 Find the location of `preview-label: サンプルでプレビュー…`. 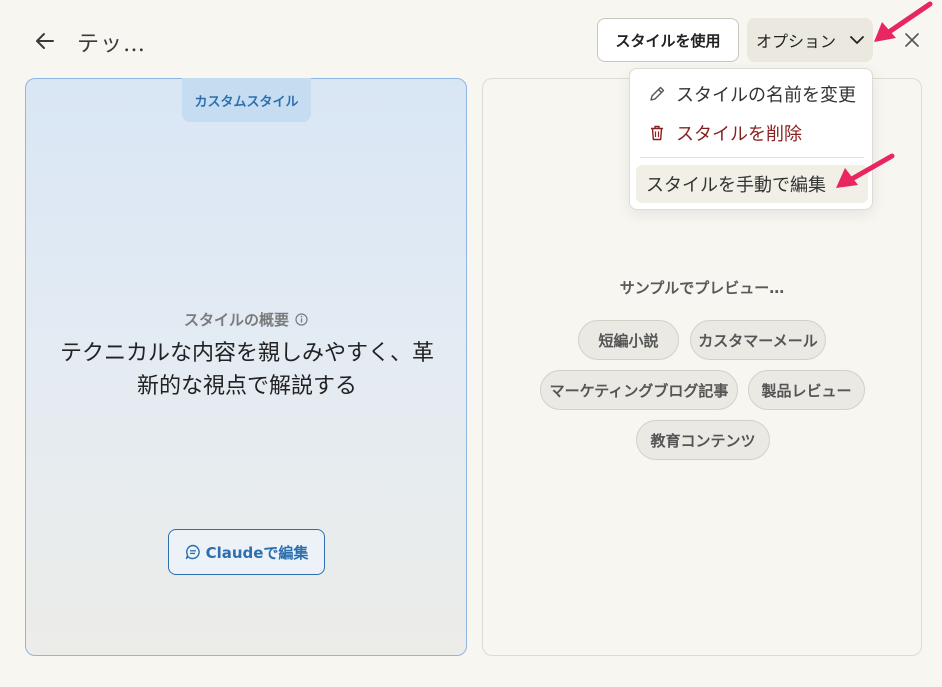

preview-label: サンプルでプレビュー… is located at coordinates (702, 288).